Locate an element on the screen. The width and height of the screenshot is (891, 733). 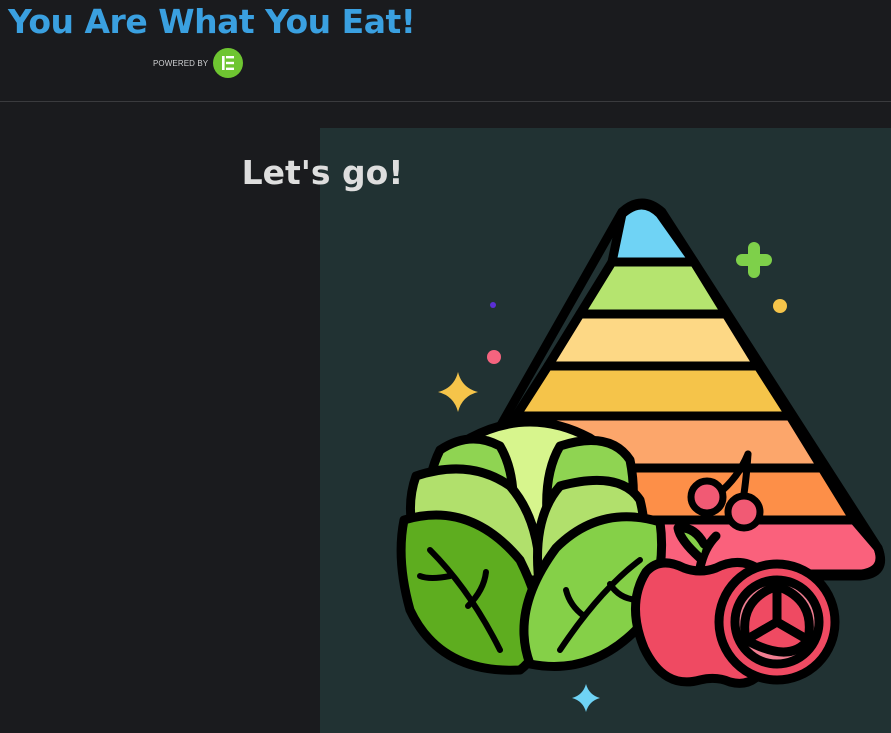
site-header: You Are What You Eat! POWERED BY is located at coordinates (445, 51).